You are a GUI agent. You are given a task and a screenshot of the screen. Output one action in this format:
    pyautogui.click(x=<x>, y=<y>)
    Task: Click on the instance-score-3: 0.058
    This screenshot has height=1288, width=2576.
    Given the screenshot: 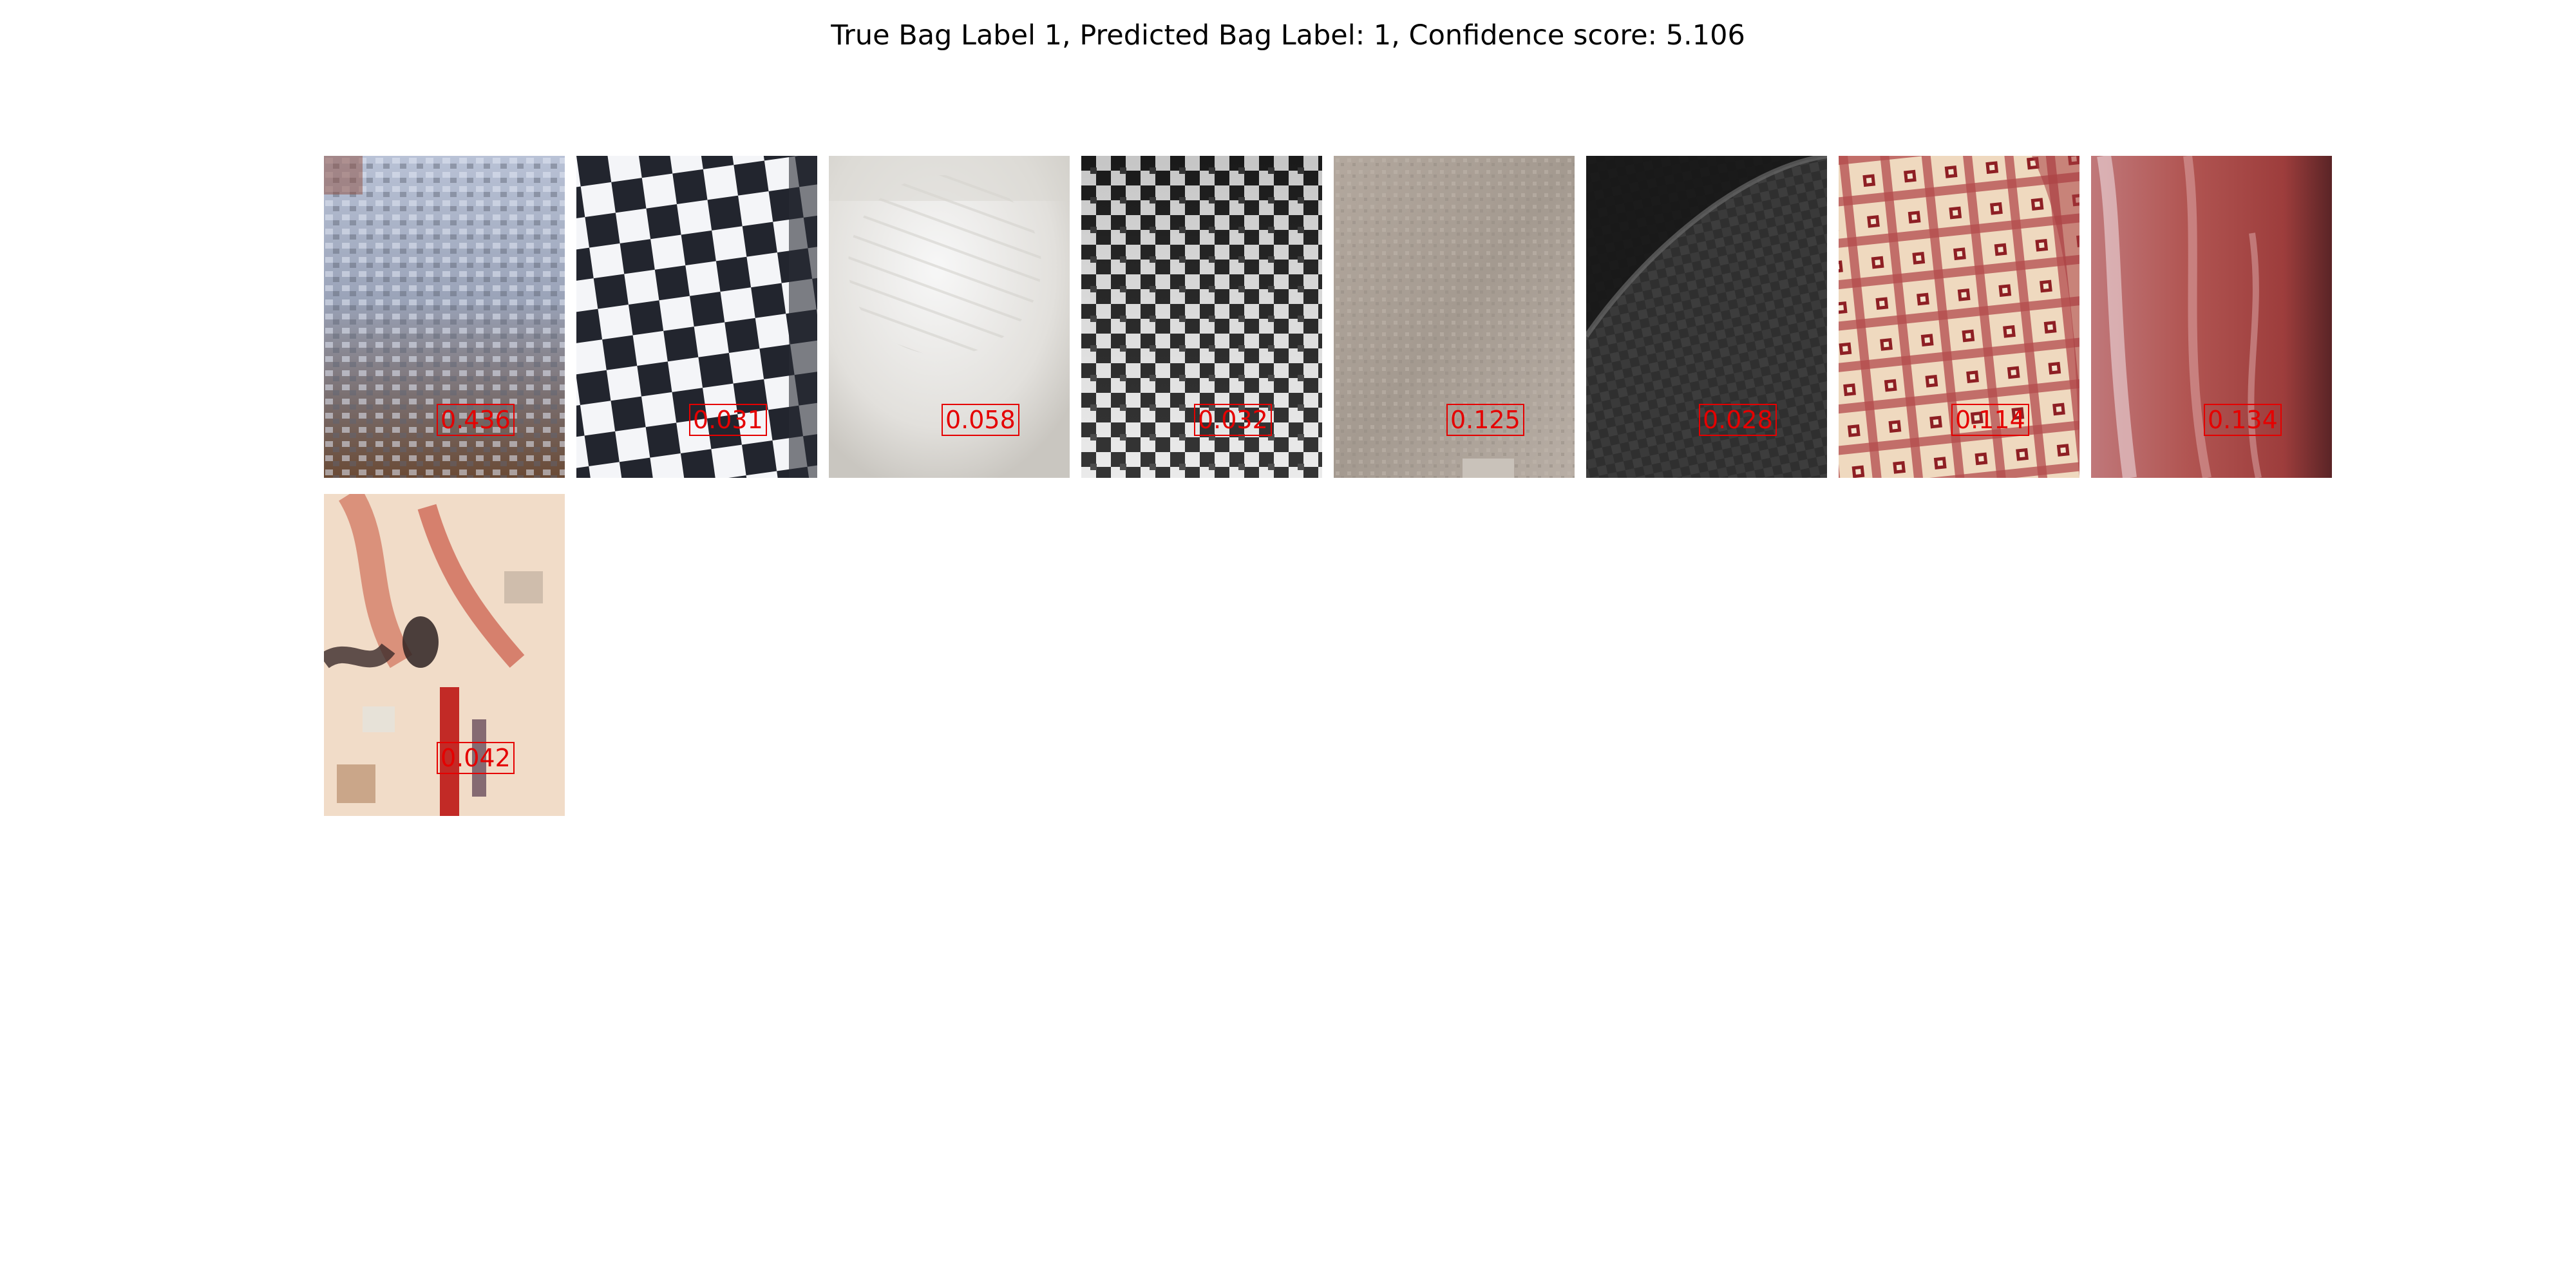 What is the action you would take?
    pyautogui.click(x=980, y=420)
    